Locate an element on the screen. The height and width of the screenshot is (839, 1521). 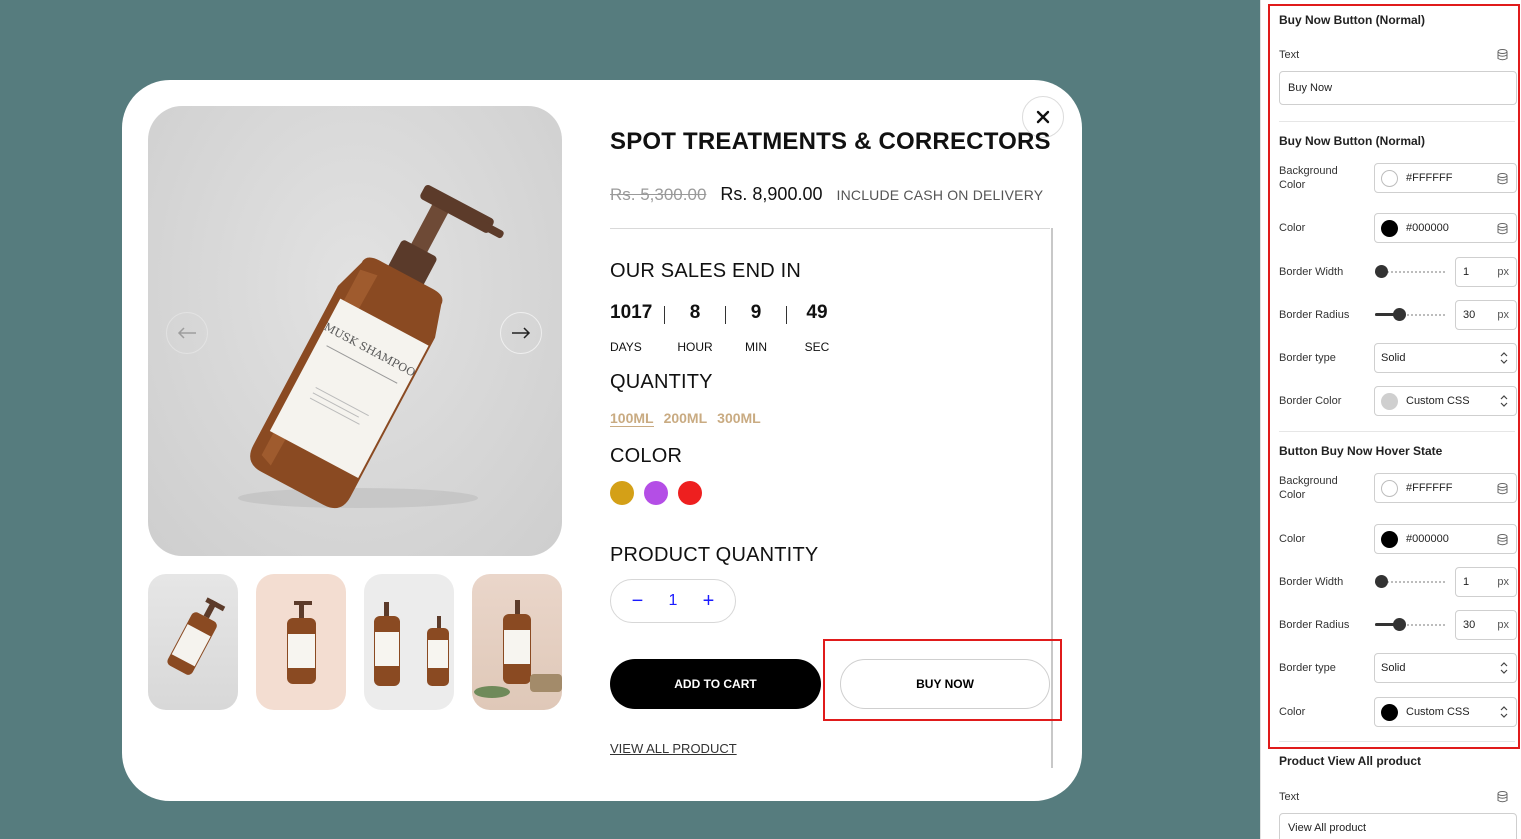
quantity-value: 1 is located at coordinates (673, 601).